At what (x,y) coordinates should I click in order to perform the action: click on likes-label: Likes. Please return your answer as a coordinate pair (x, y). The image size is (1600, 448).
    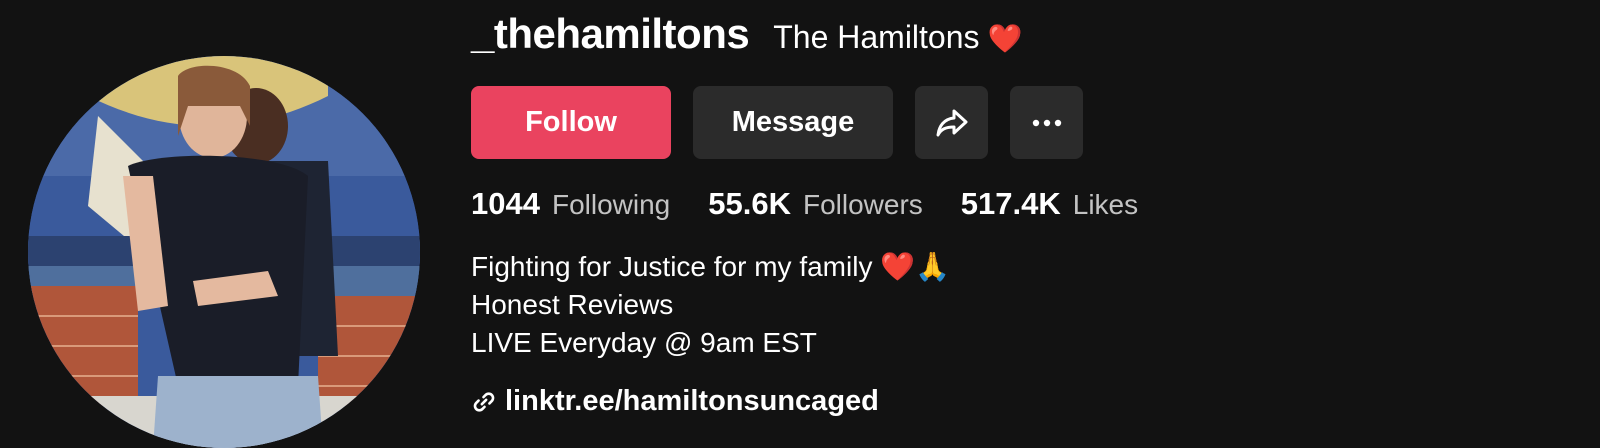
    Looking at the image, I should click on (1105, 204).